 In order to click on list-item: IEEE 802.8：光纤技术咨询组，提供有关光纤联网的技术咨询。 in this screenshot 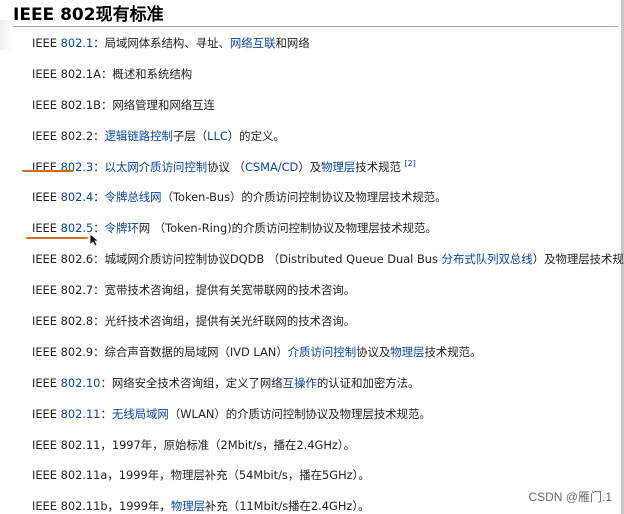, I will do `click(327, 323)`.